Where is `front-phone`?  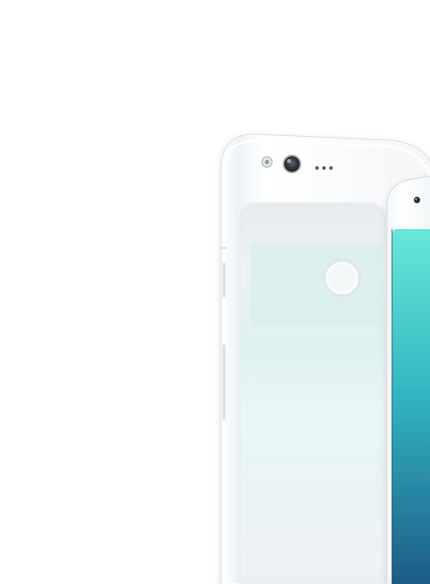 front-phone is located at coordinates (408, 379).